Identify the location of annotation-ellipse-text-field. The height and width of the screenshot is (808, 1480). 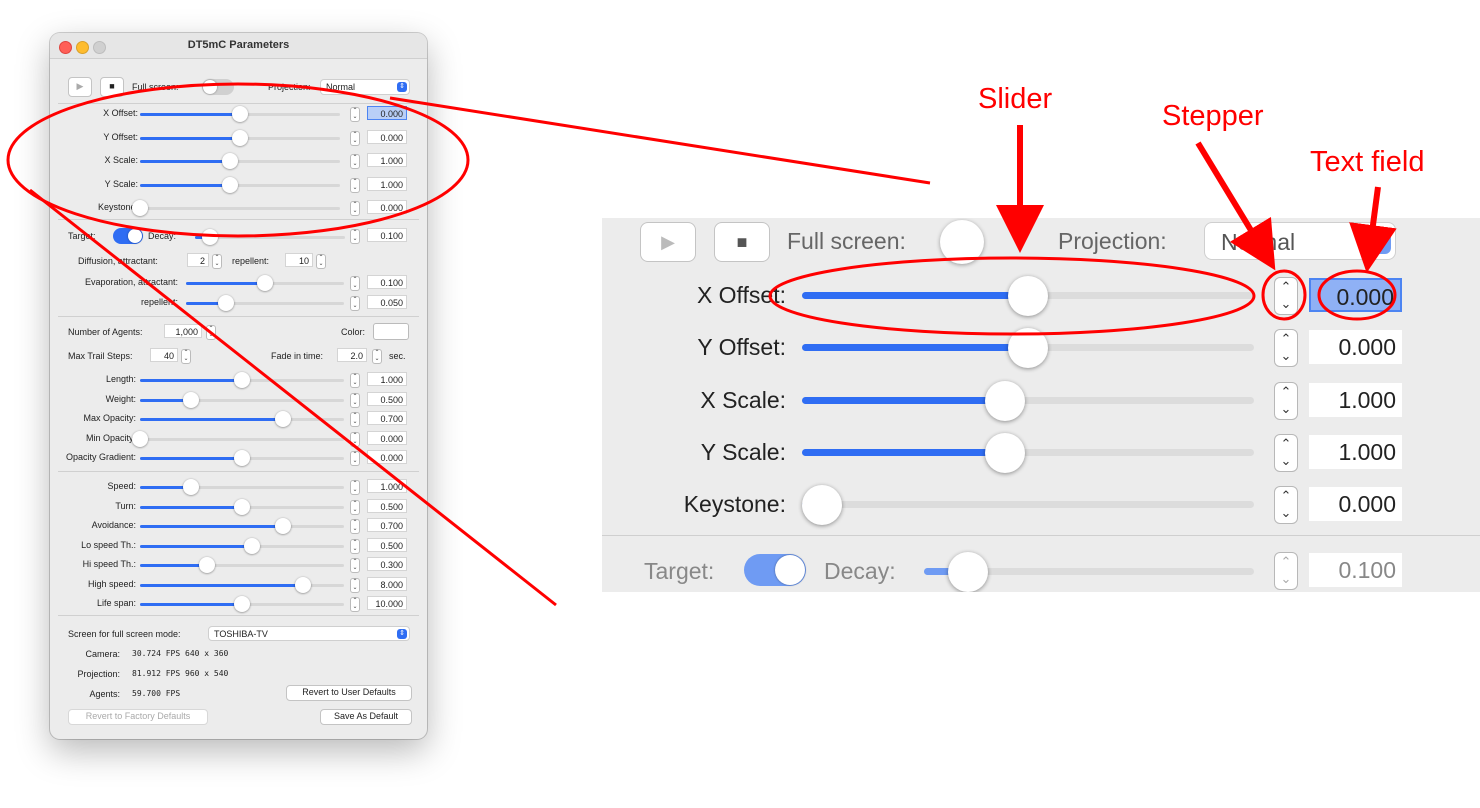
(1357, 295).